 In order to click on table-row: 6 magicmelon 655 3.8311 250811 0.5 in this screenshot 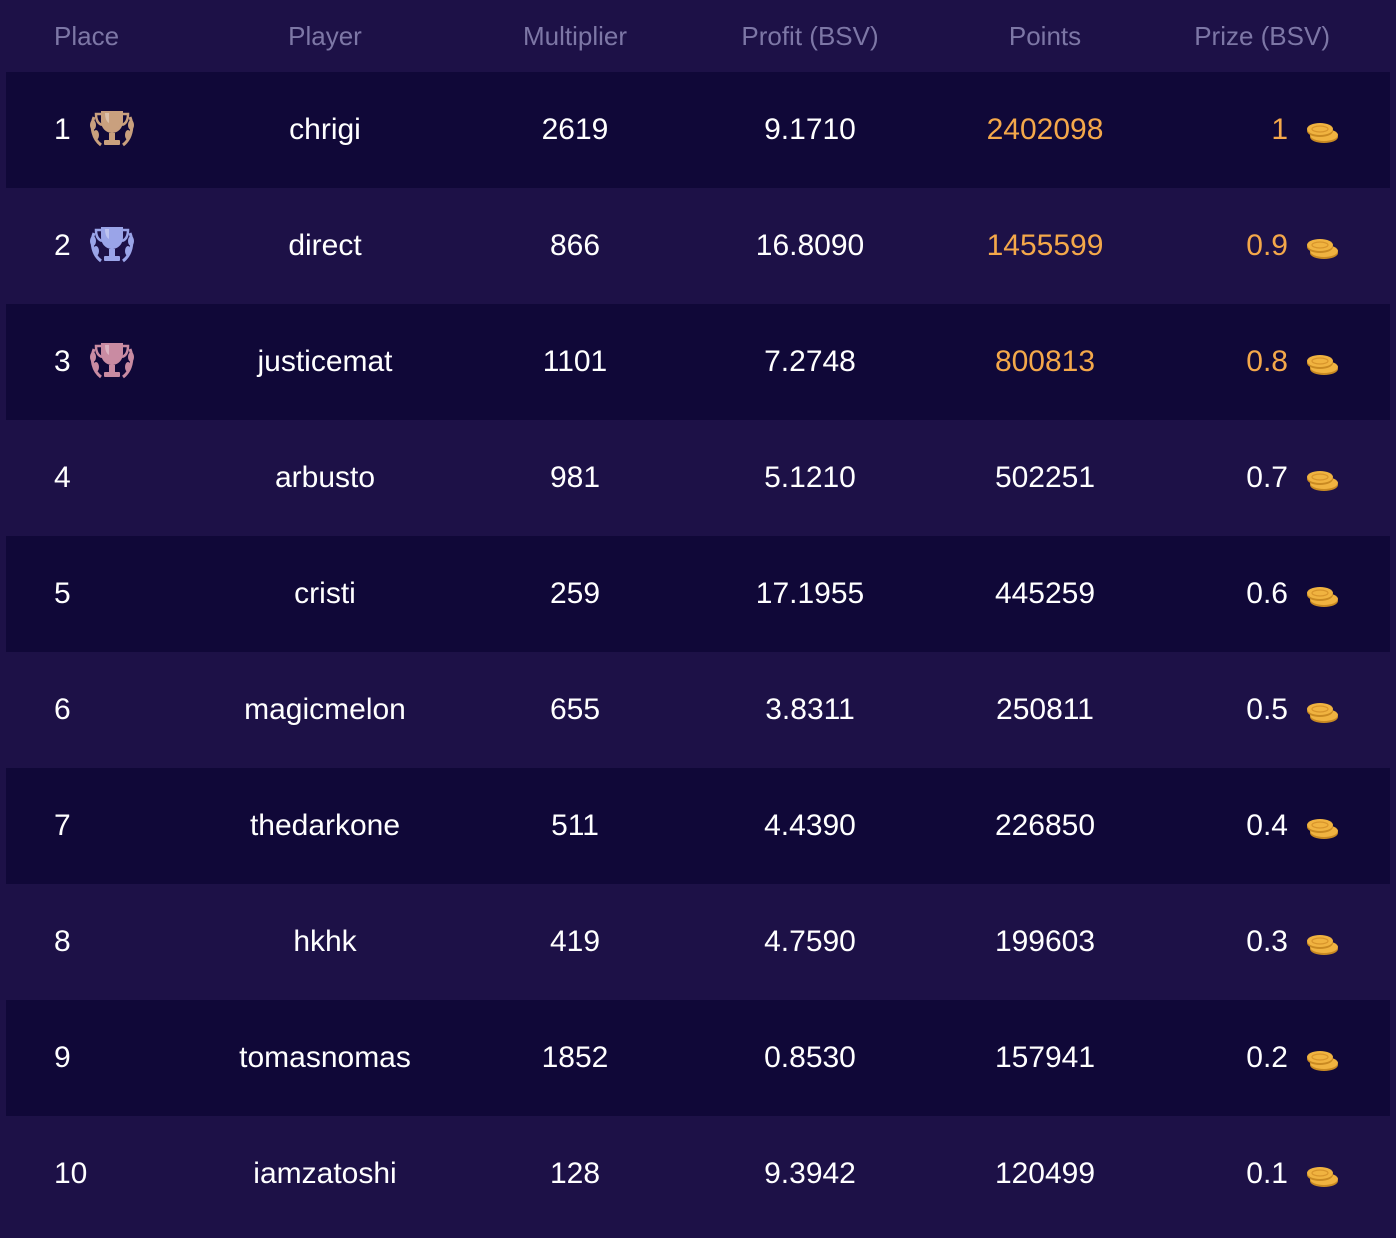, I will do `click(698, 710)`.